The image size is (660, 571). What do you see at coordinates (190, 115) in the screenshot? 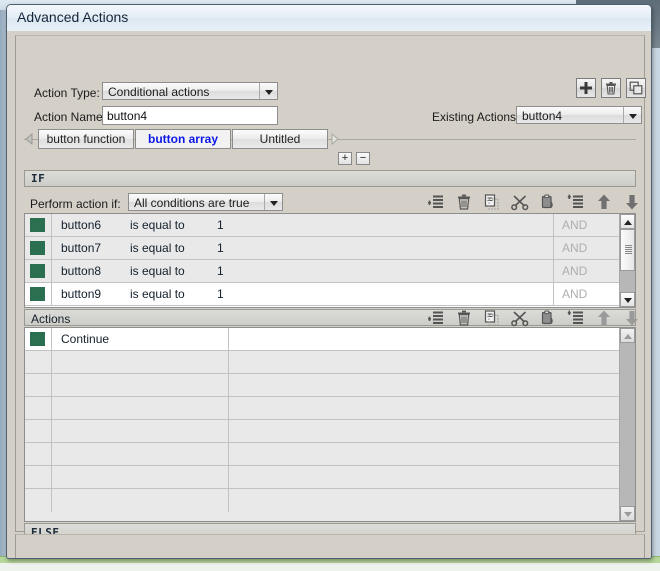
I see `action-name-input: button4` at bounding box center [190, 115].